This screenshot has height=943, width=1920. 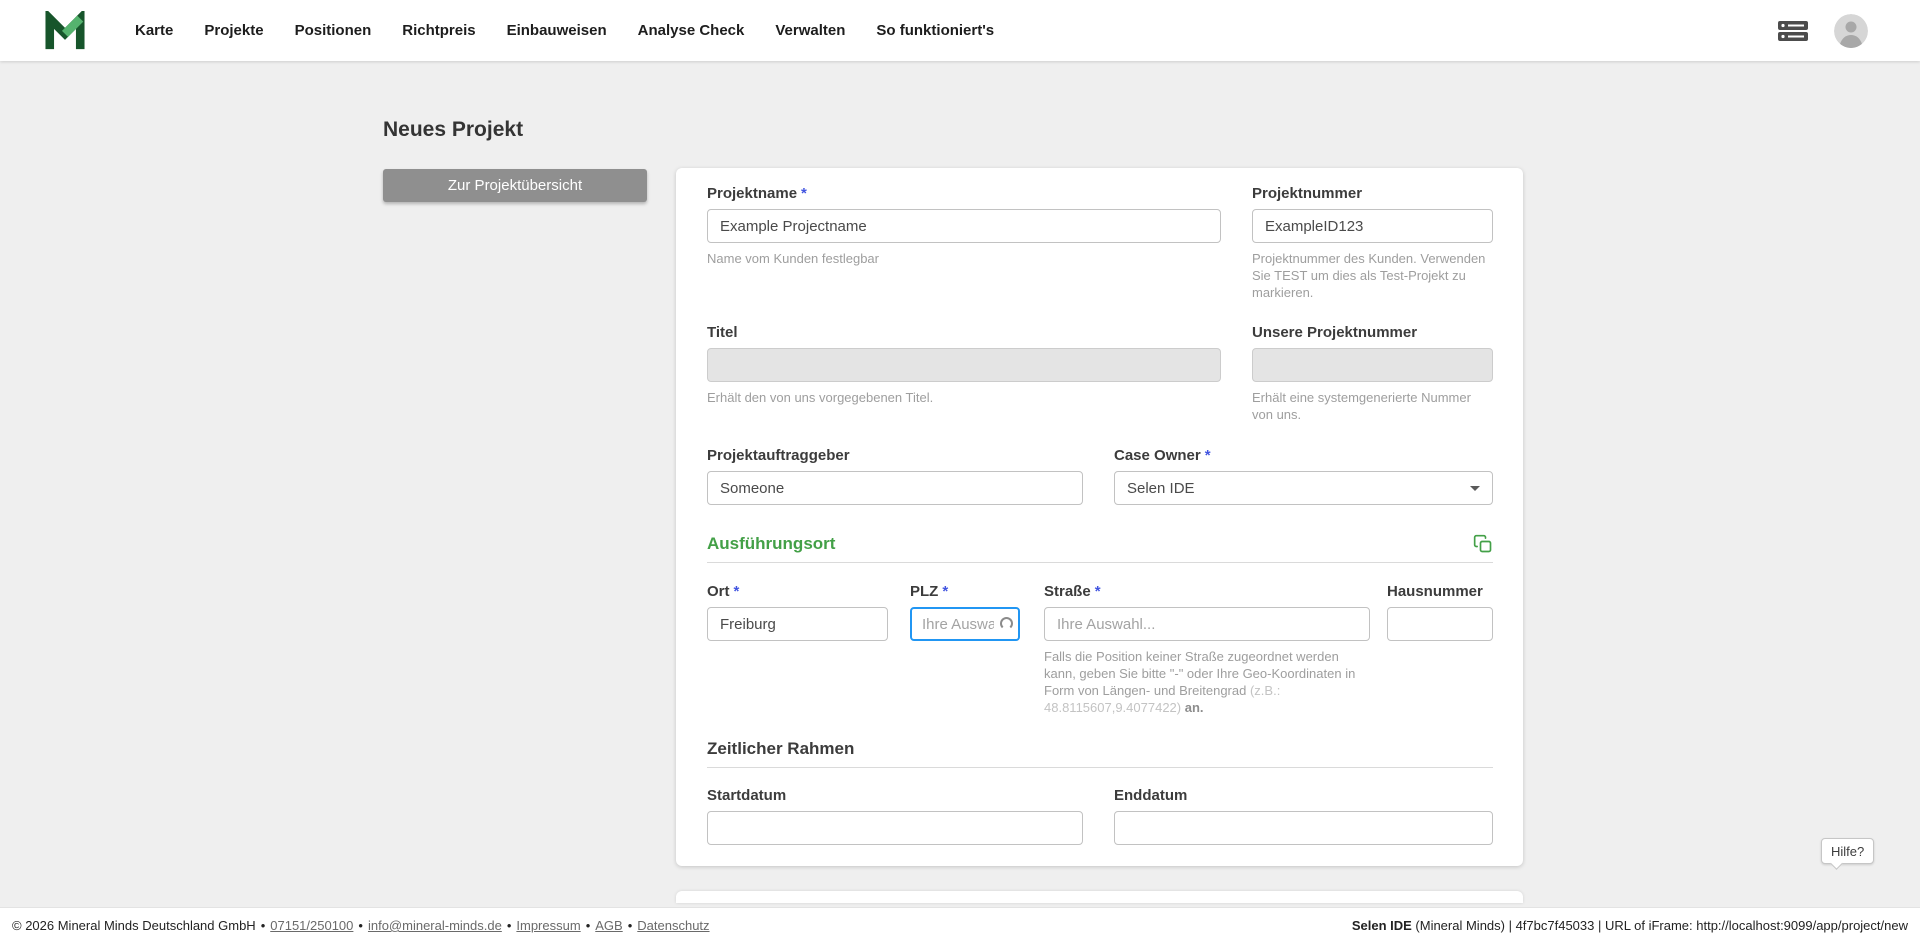 What do you see at coordinates (929, 591) in the screenshot?
I see `plz-label: PLZ *` at bounding box center [929, 591].